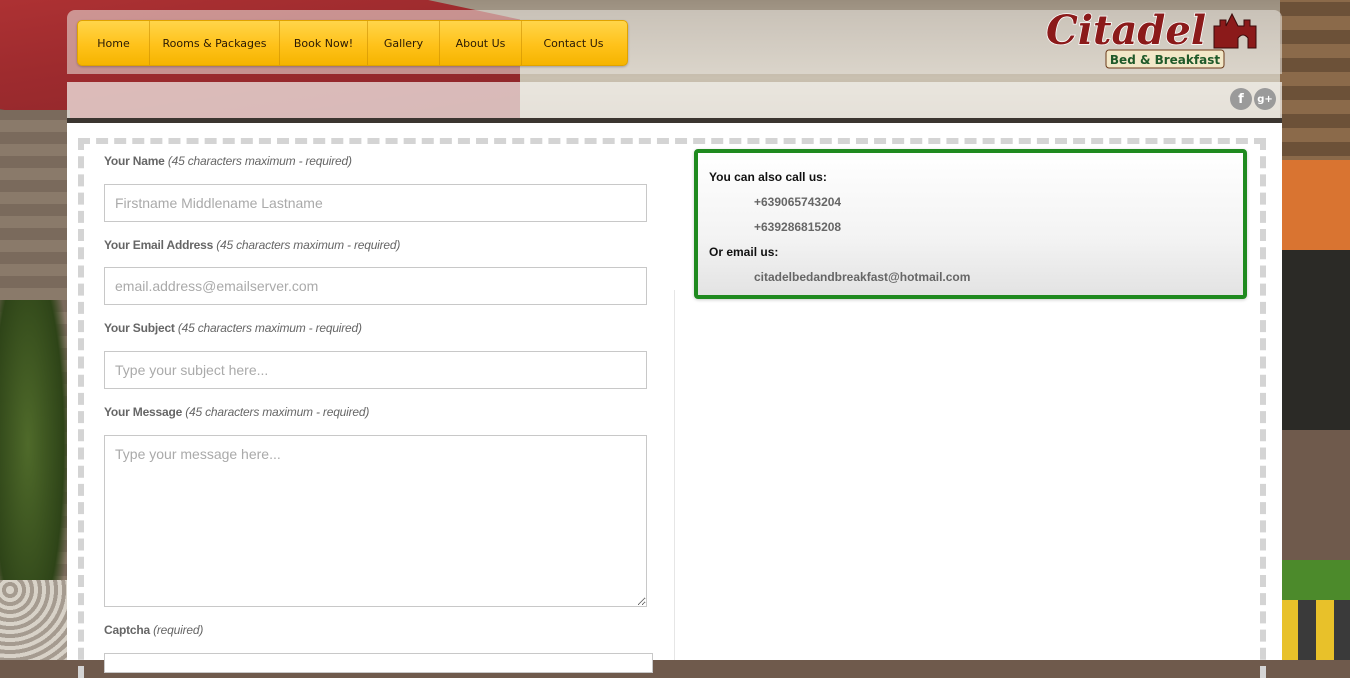 The image size is (1350, 678). What do you see at coordinates (114, 43) in the screenshot?
I see `nav-home: Home` at bounding box center [114, 43].